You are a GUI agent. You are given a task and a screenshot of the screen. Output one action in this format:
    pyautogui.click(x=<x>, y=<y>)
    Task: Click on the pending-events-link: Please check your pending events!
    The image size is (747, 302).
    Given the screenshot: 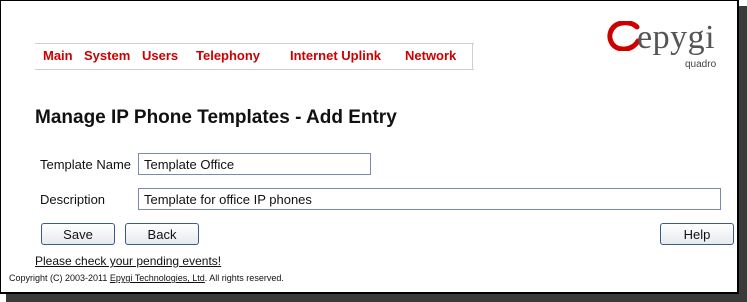 What is the action you would take?
    pyautogui.click(x=128, y=261)
    